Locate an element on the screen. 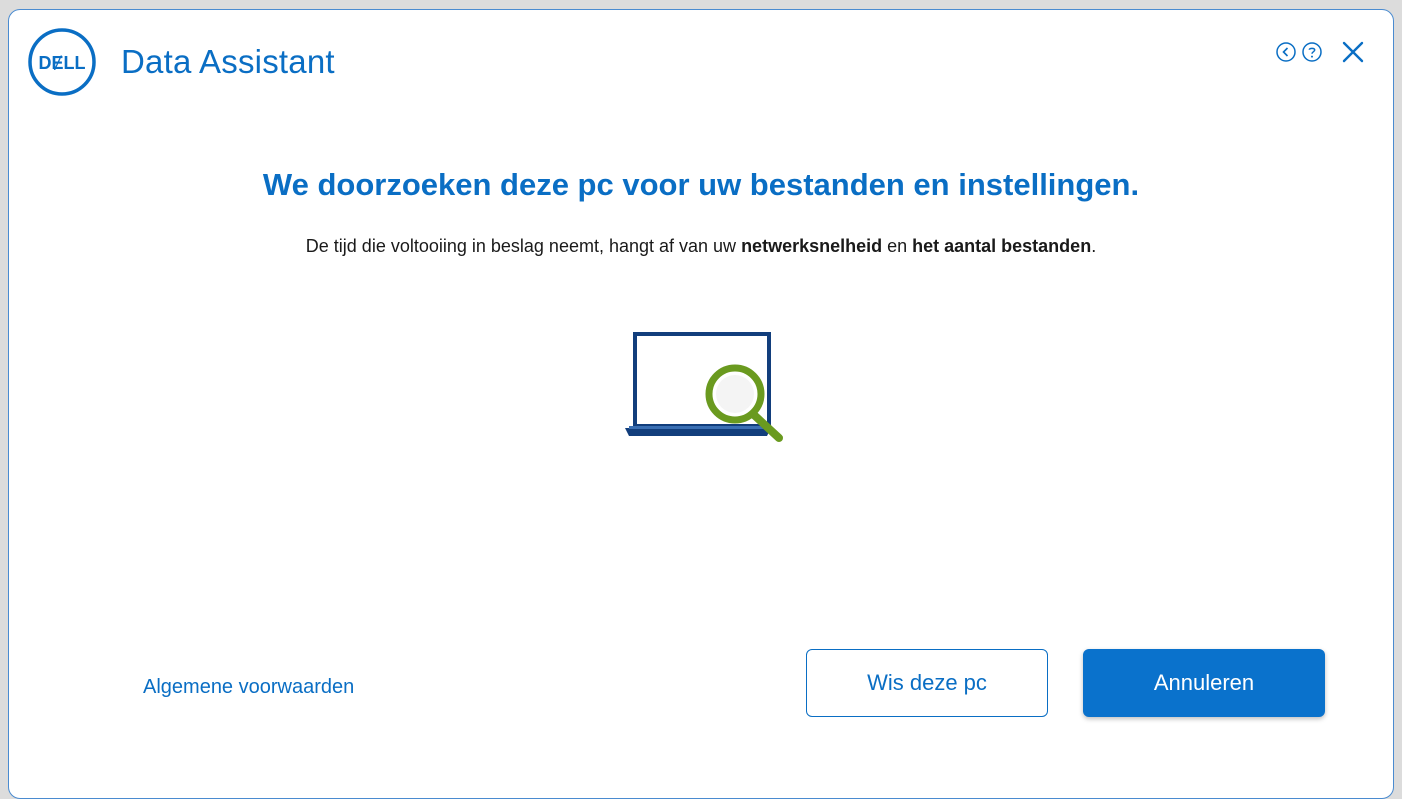 This screenshot has width=1402, height=799. question-circle-icon is located at coordinates (1312, 52).